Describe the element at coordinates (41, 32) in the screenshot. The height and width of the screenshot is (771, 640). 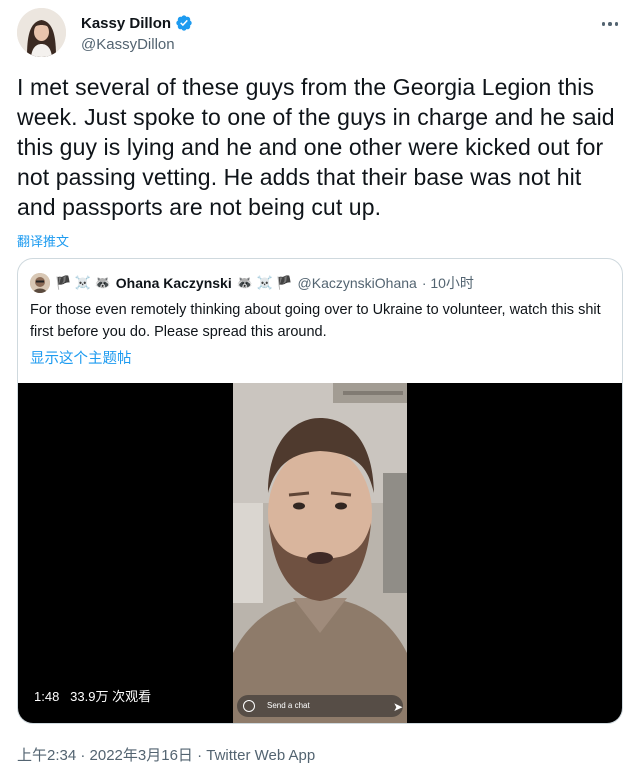
I see `author-avatar` at that location.